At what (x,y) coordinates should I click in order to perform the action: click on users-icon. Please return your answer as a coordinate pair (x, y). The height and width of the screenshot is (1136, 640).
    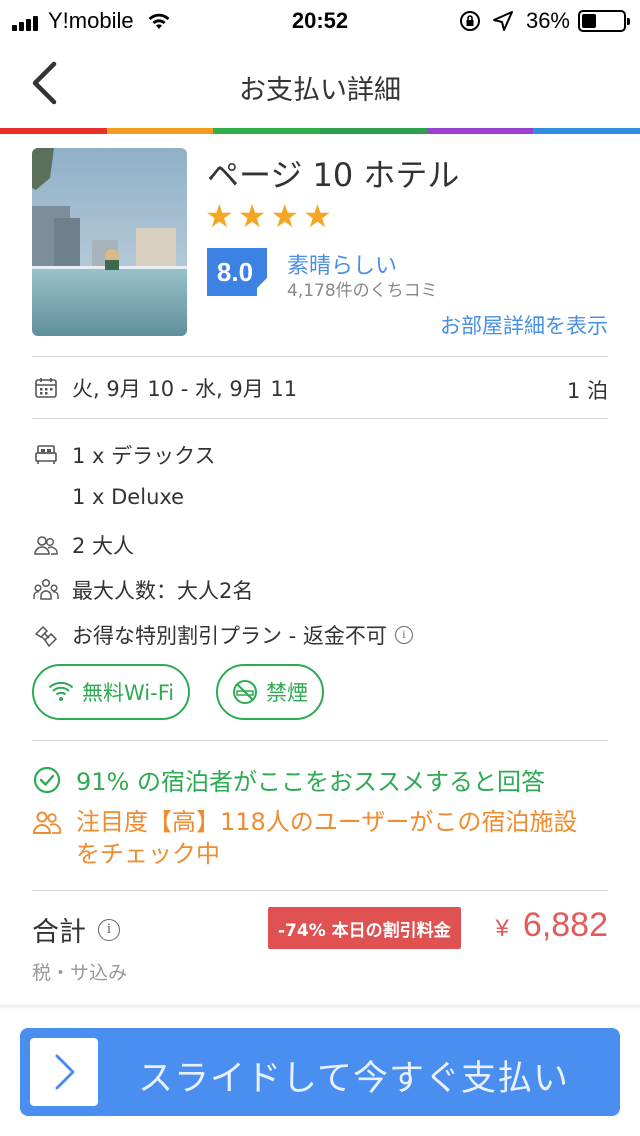
    Looking at the image, I should click on (47, 822).